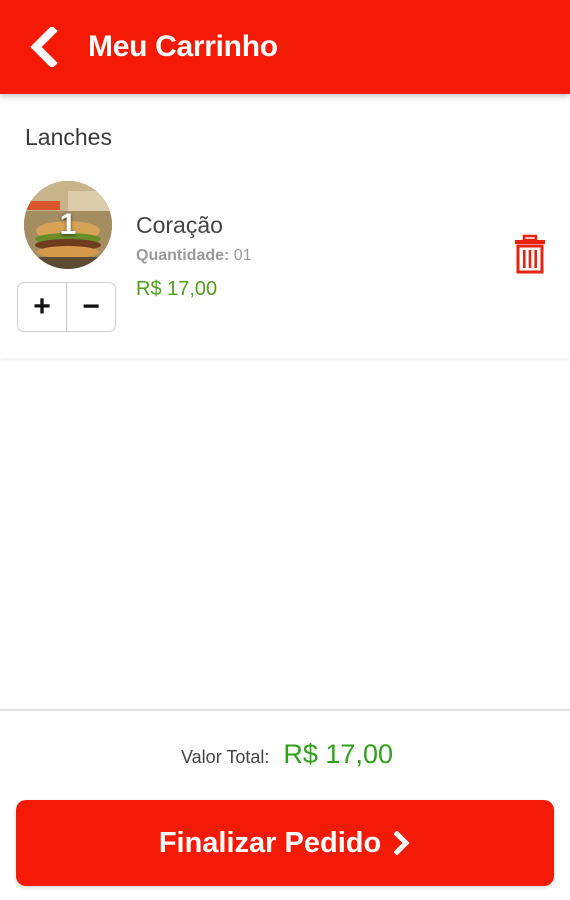  What do you see at coordinates (42, 307) in the screenshot?
I see `increment-button: +` at bounding box center [42, 307].